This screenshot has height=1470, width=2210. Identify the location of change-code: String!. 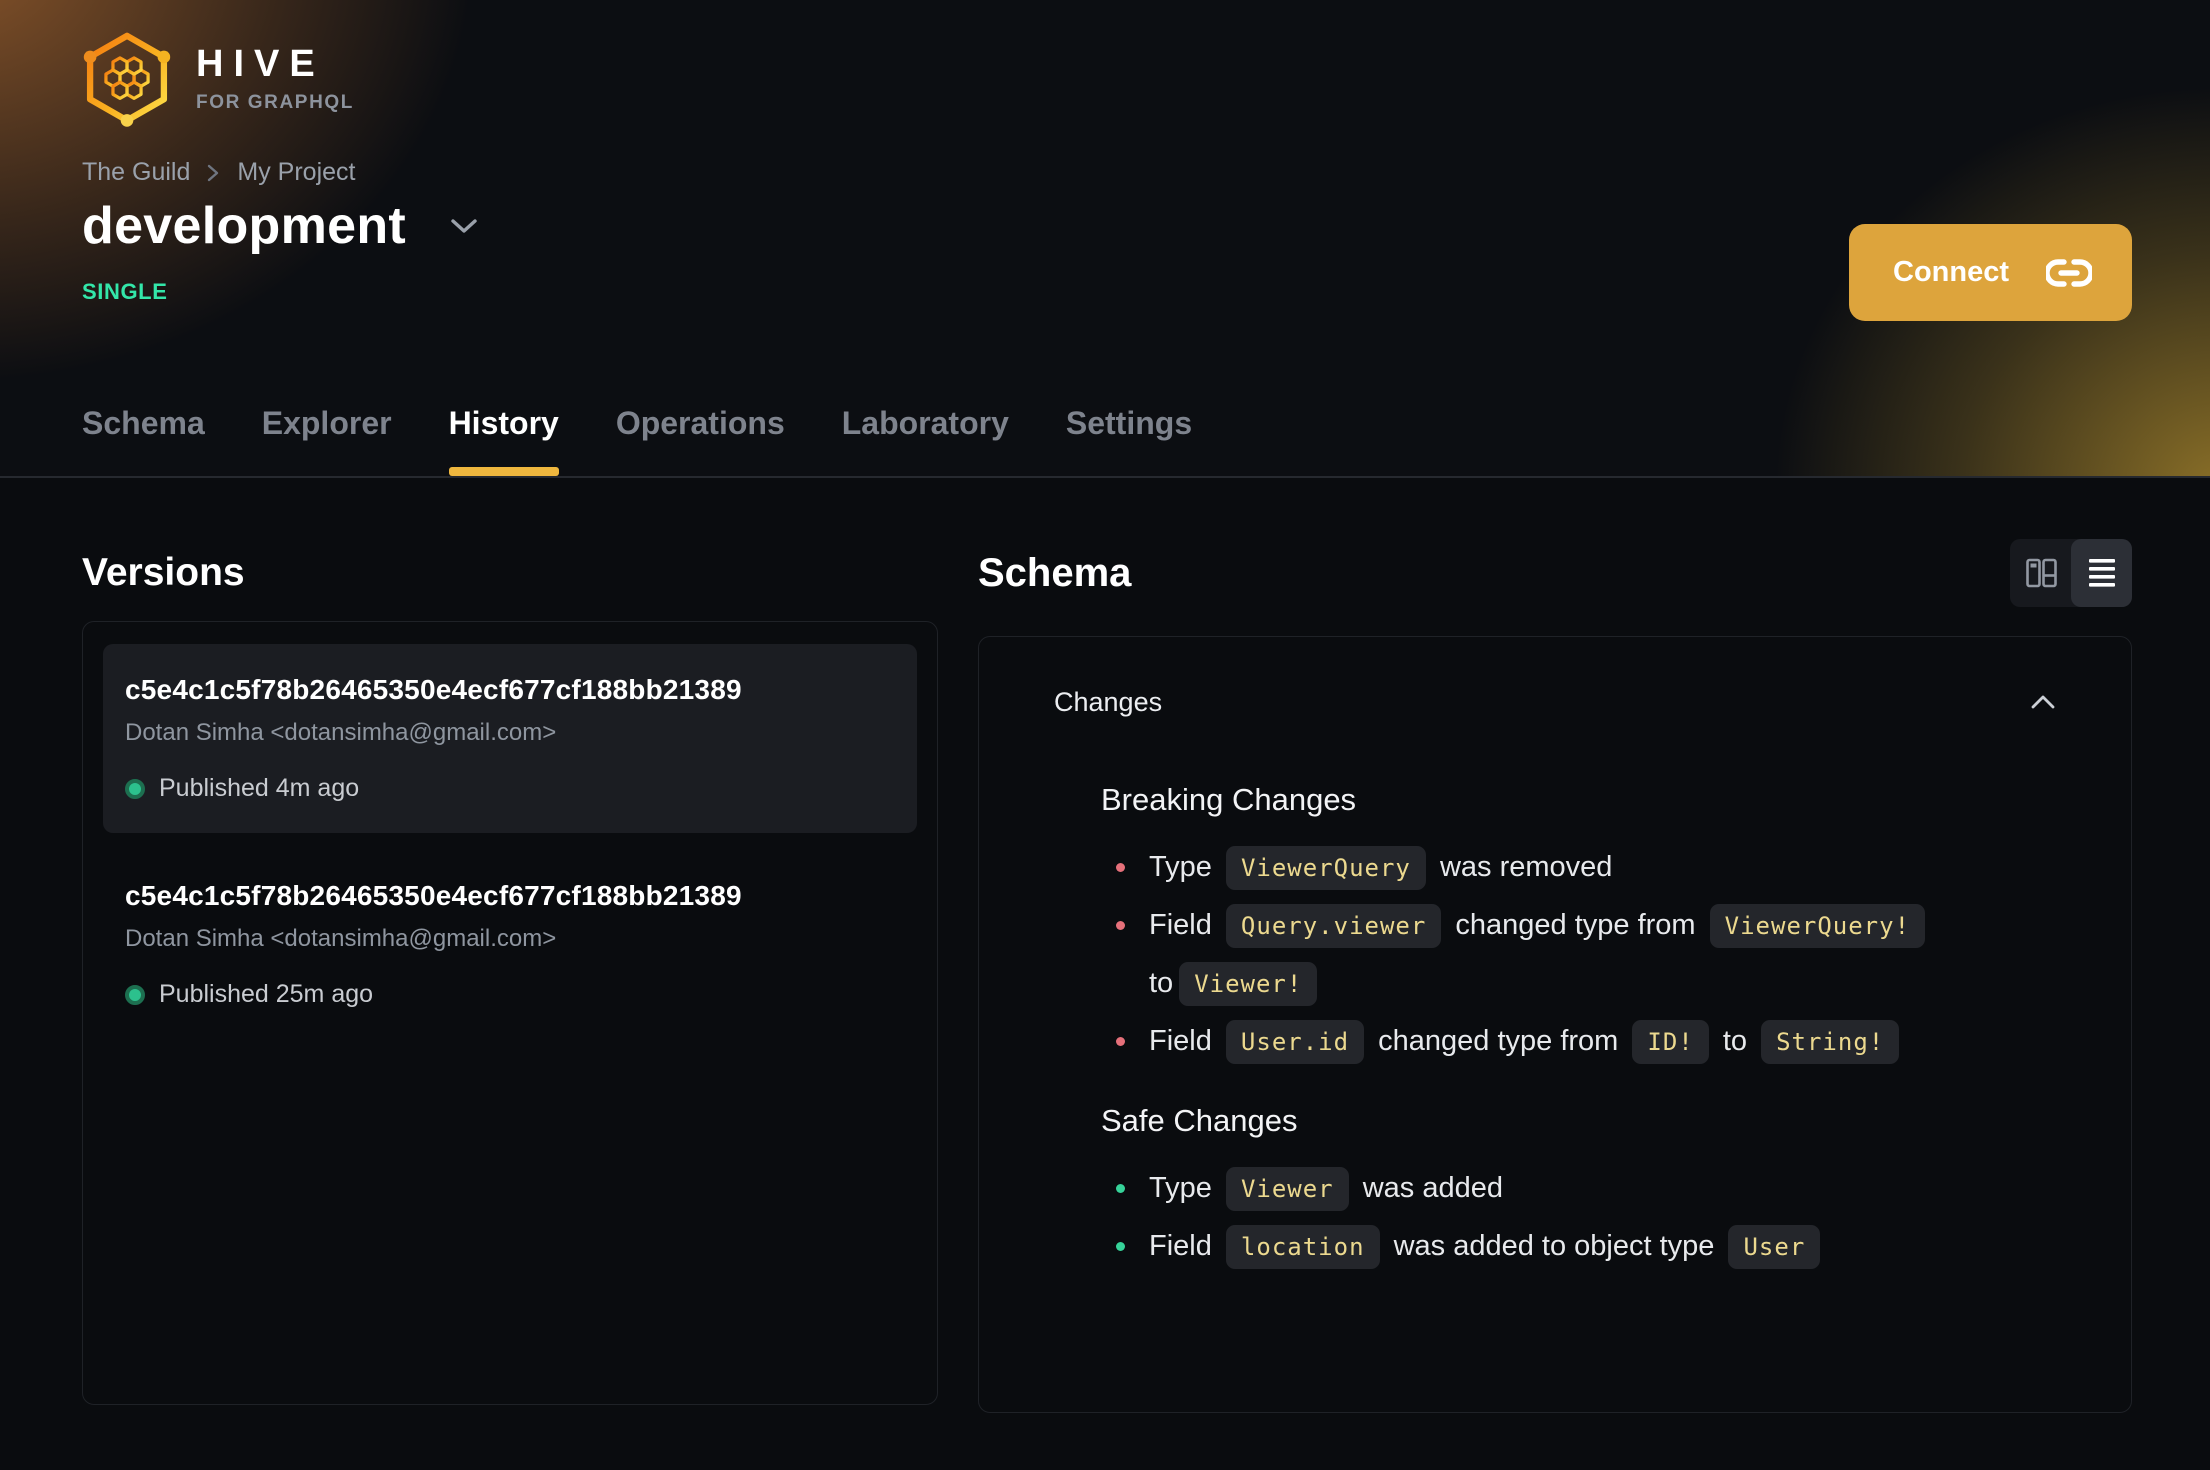
(1830, 1042).